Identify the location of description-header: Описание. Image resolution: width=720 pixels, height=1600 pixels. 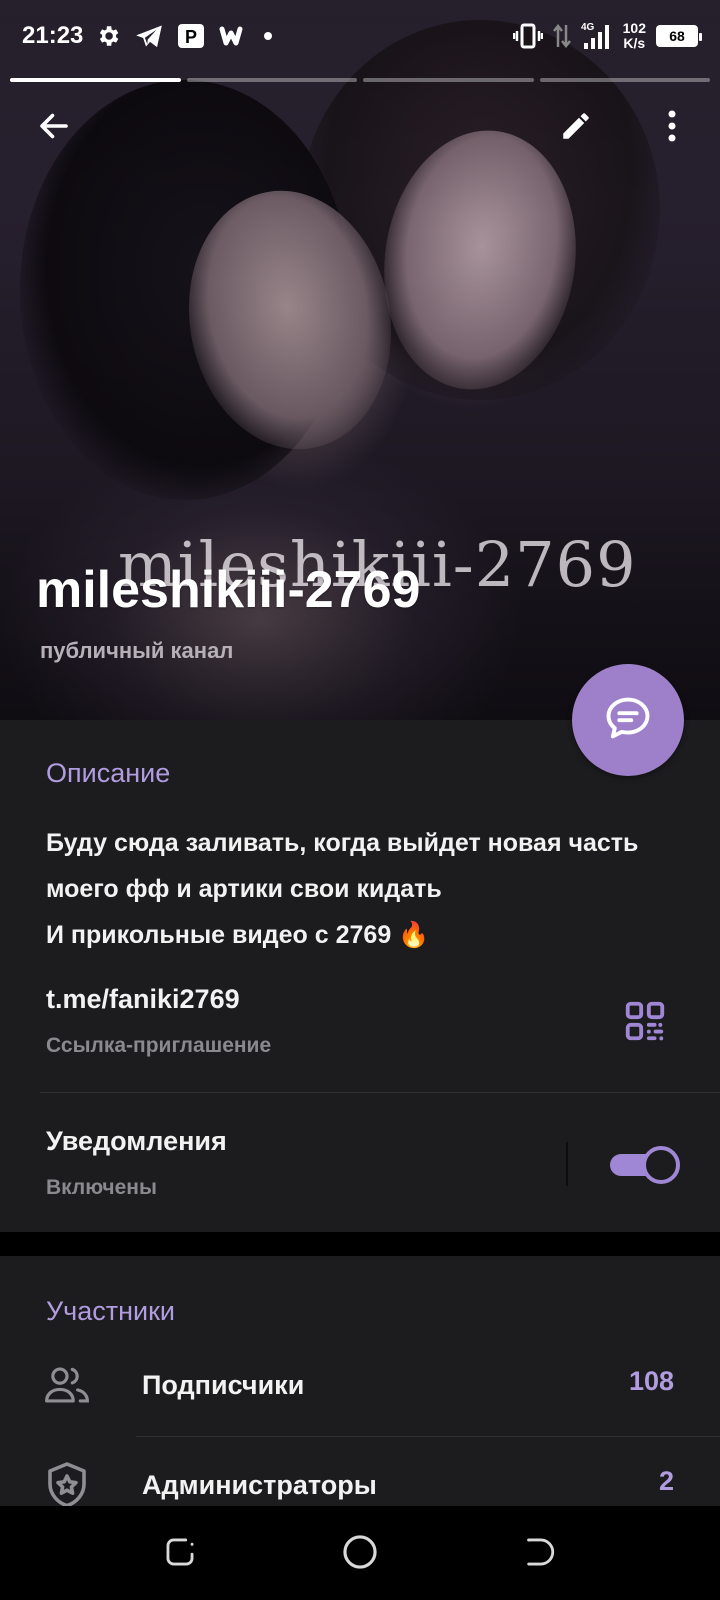
(108, 773).